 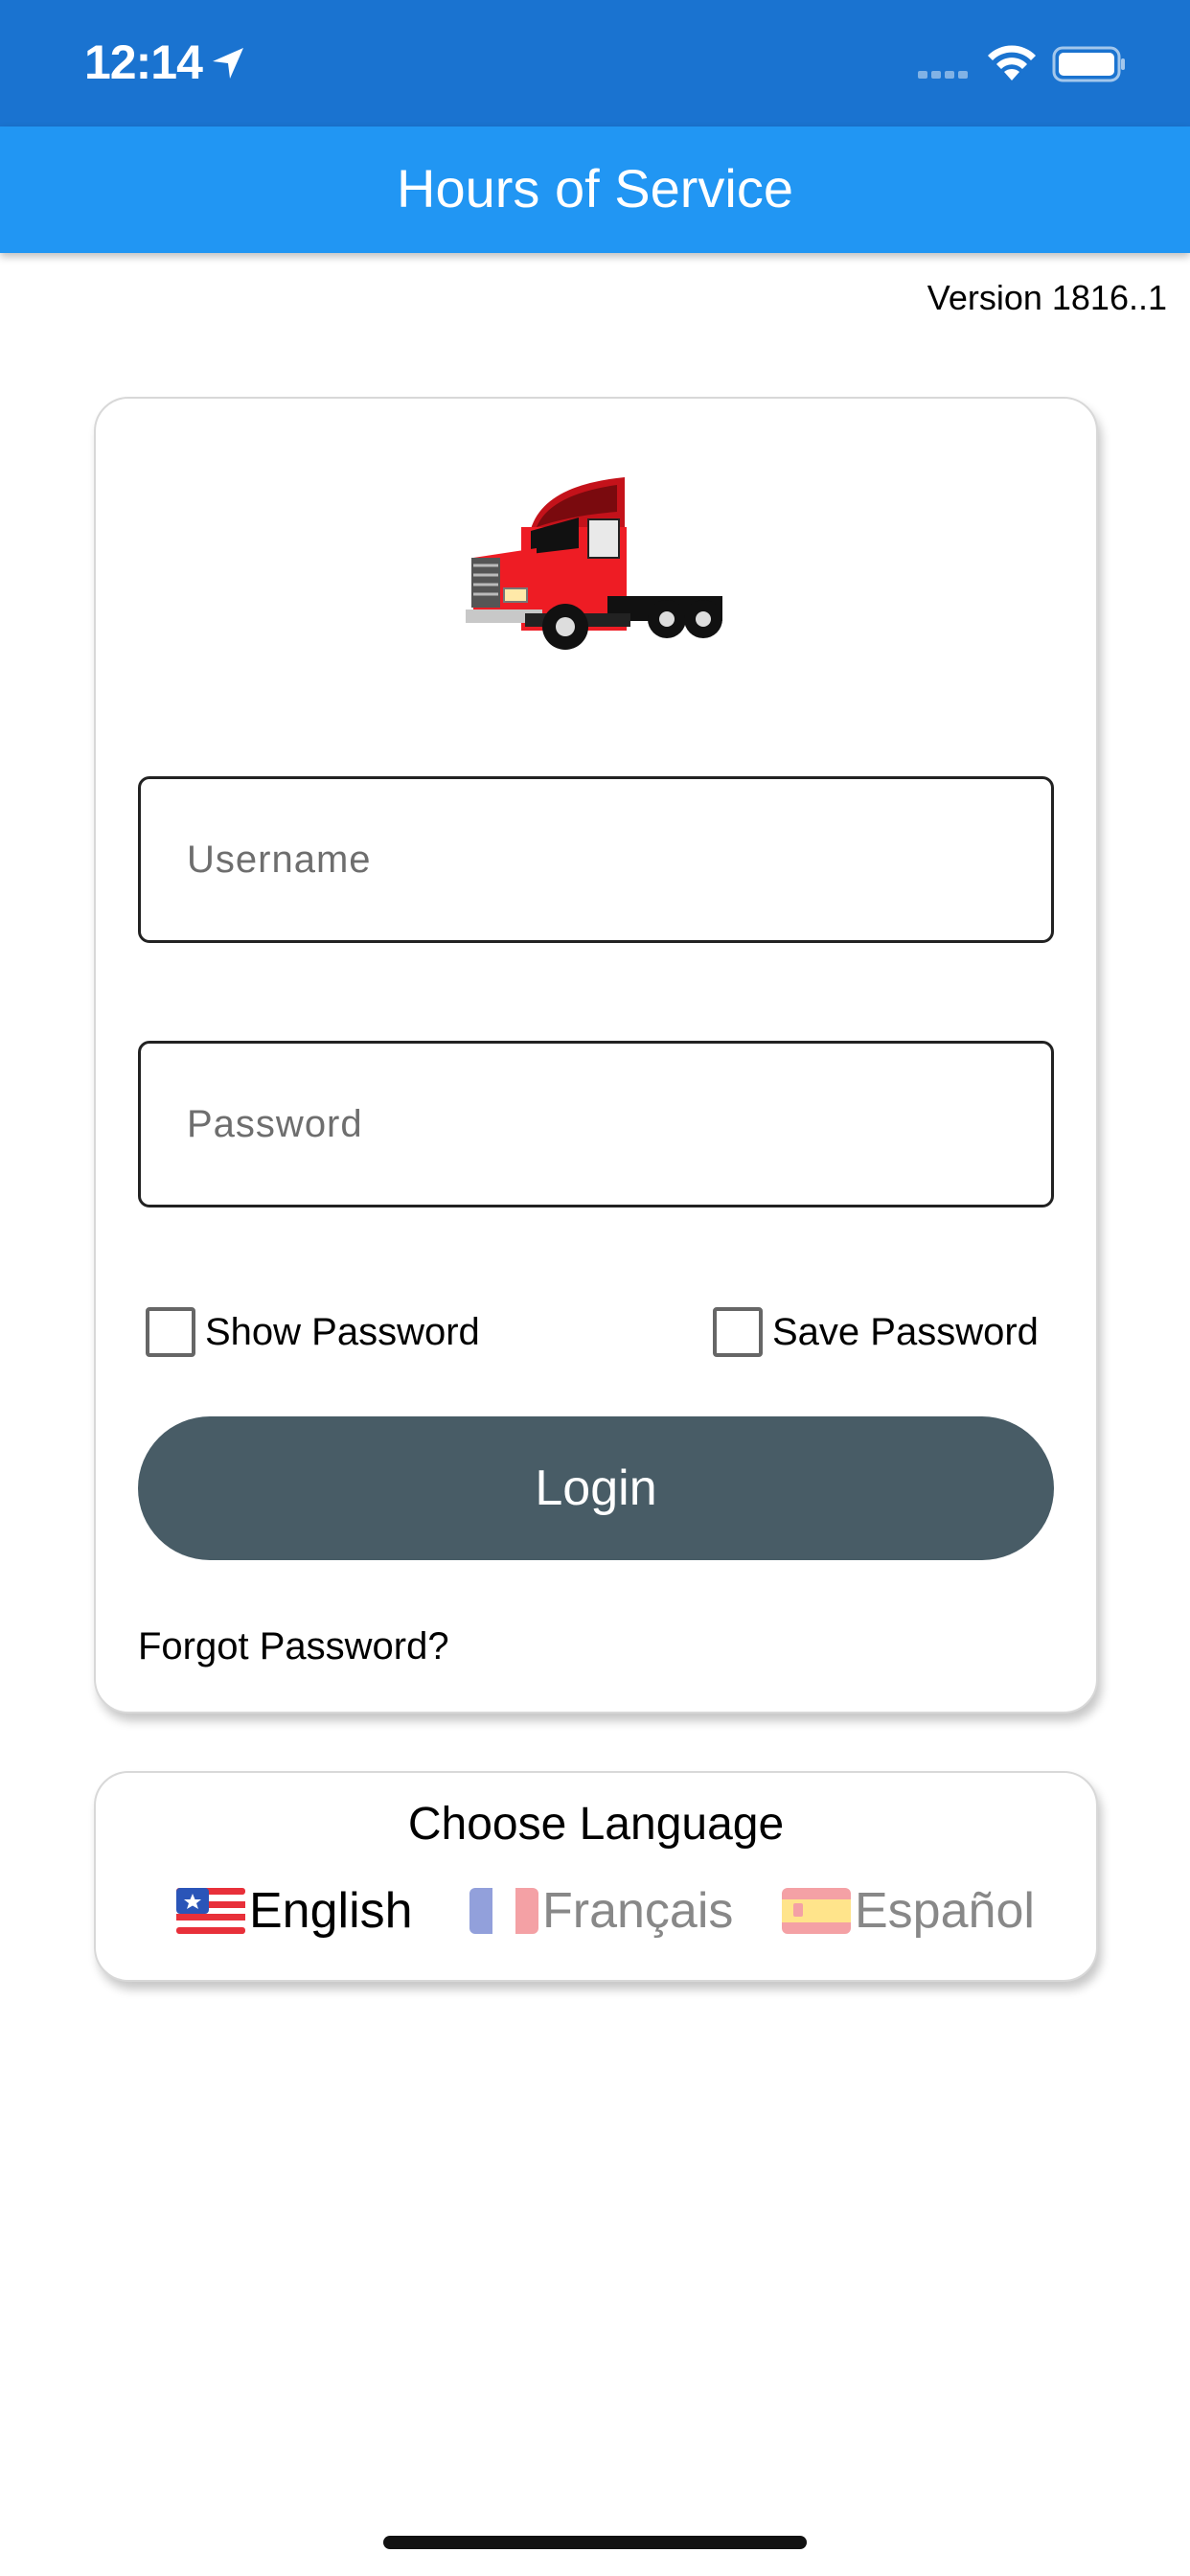 What do you see at coordinates (596, 1876) in the screenshot?
I see `language-card: Choose Language English Français Español` at bounding box center [596, 1876].